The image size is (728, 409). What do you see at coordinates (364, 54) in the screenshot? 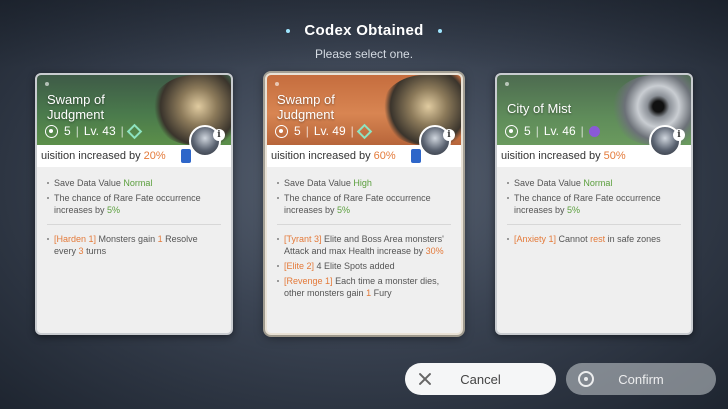
I see `page-subtitle: Please select one.` at bounding box center [364, 54].